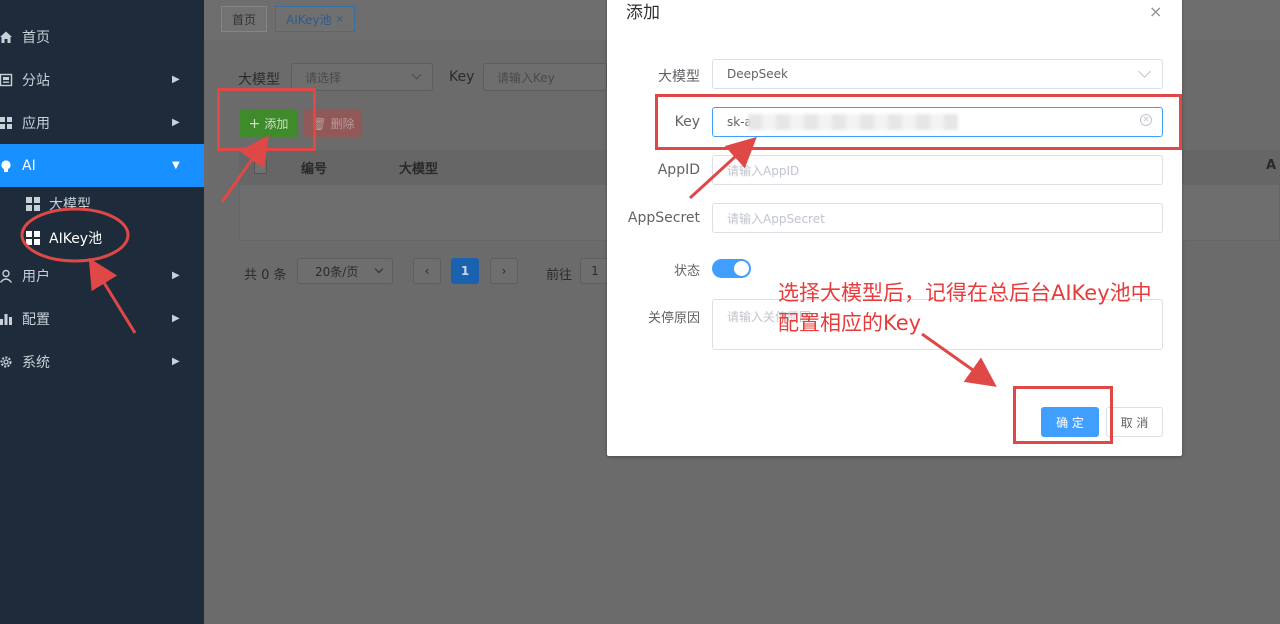 This screenshot has height=624, width=1280. I want to click on input-placeholder: 请输入Key, so click(526, 77).